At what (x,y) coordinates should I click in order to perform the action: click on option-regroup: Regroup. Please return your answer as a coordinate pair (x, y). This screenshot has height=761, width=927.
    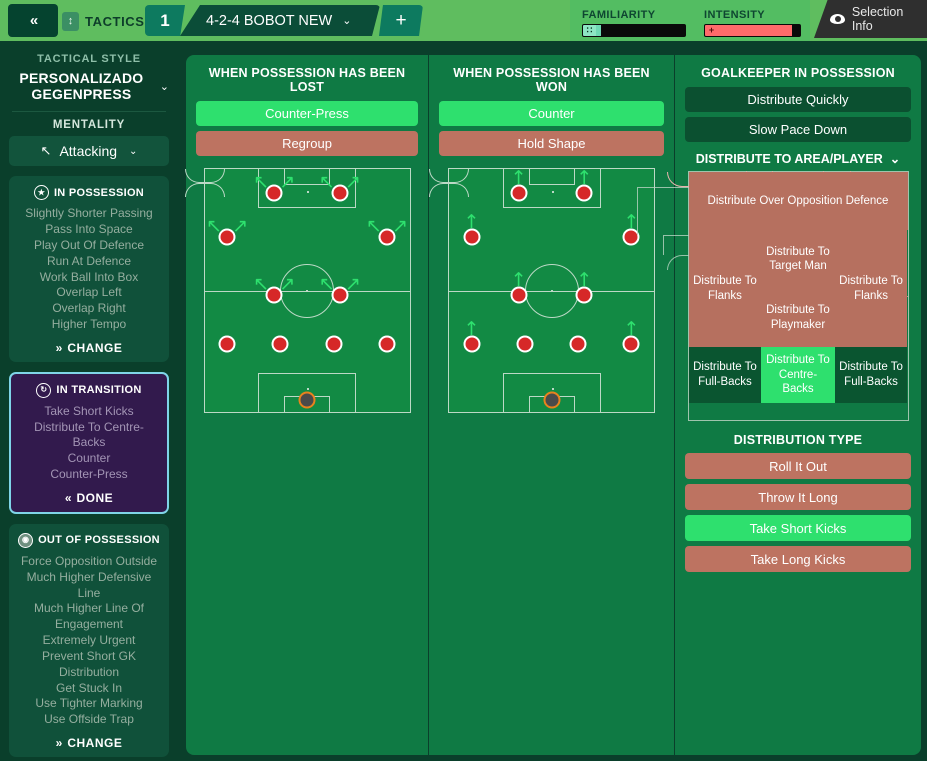
    Looking at the image, I should click on (307, 143).